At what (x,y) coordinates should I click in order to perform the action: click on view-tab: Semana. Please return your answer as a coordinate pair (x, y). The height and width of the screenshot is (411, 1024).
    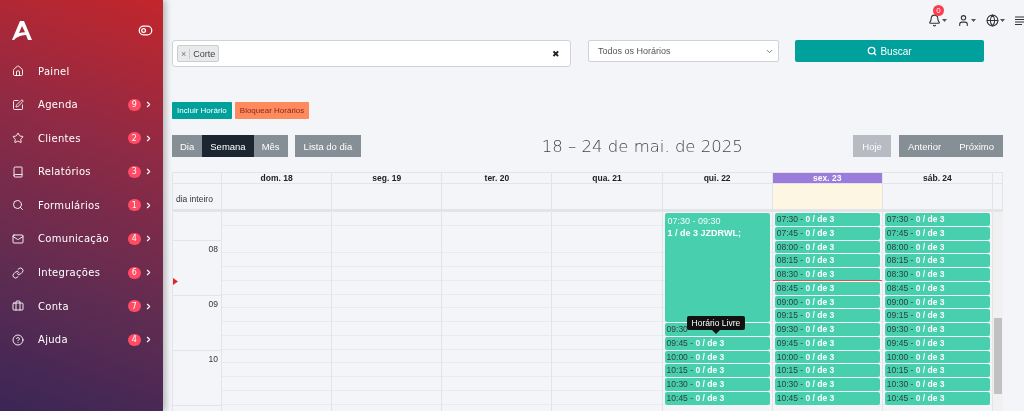
    Looking at the image, I should click on (228, 146).